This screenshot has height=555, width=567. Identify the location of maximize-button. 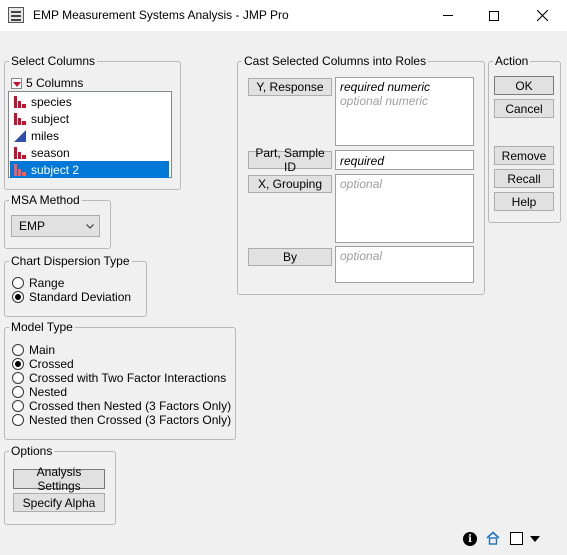
(494, 15).